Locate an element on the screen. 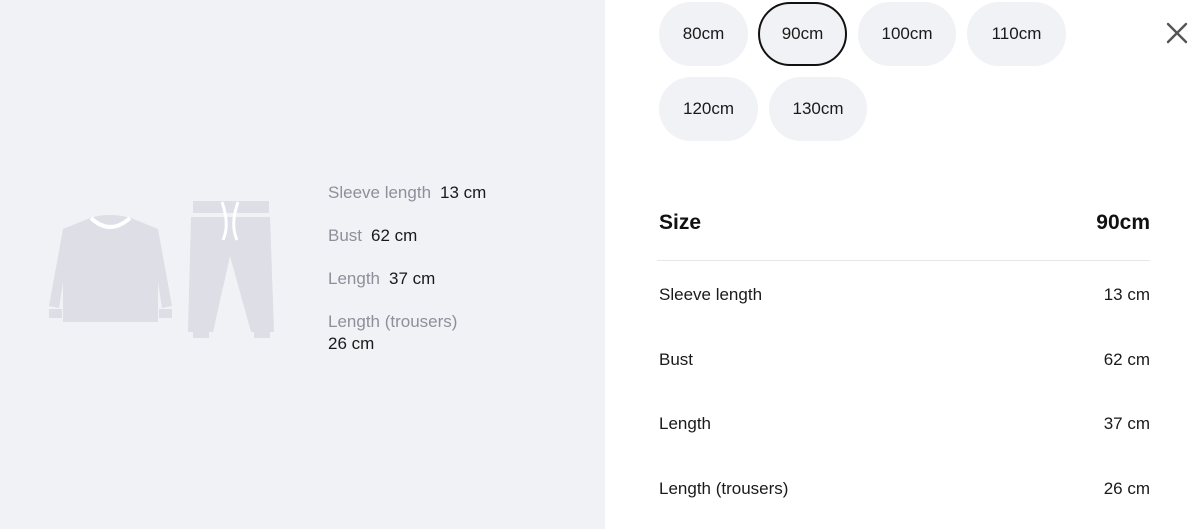 The width and height of the screenshot is (1202, 529). measure-length-trousers: Length (trousers) 26 cm is located at coordinates (438, 333).